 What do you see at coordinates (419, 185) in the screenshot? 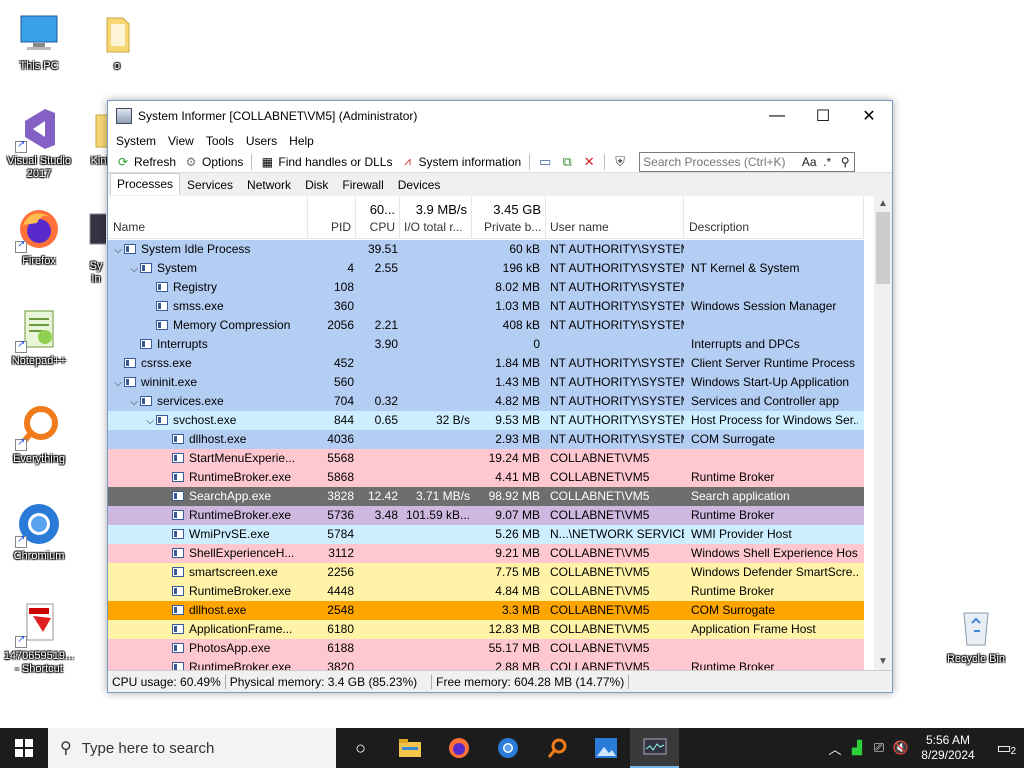
I see `tab-devices: Devices` at bounding box center [419, 185].